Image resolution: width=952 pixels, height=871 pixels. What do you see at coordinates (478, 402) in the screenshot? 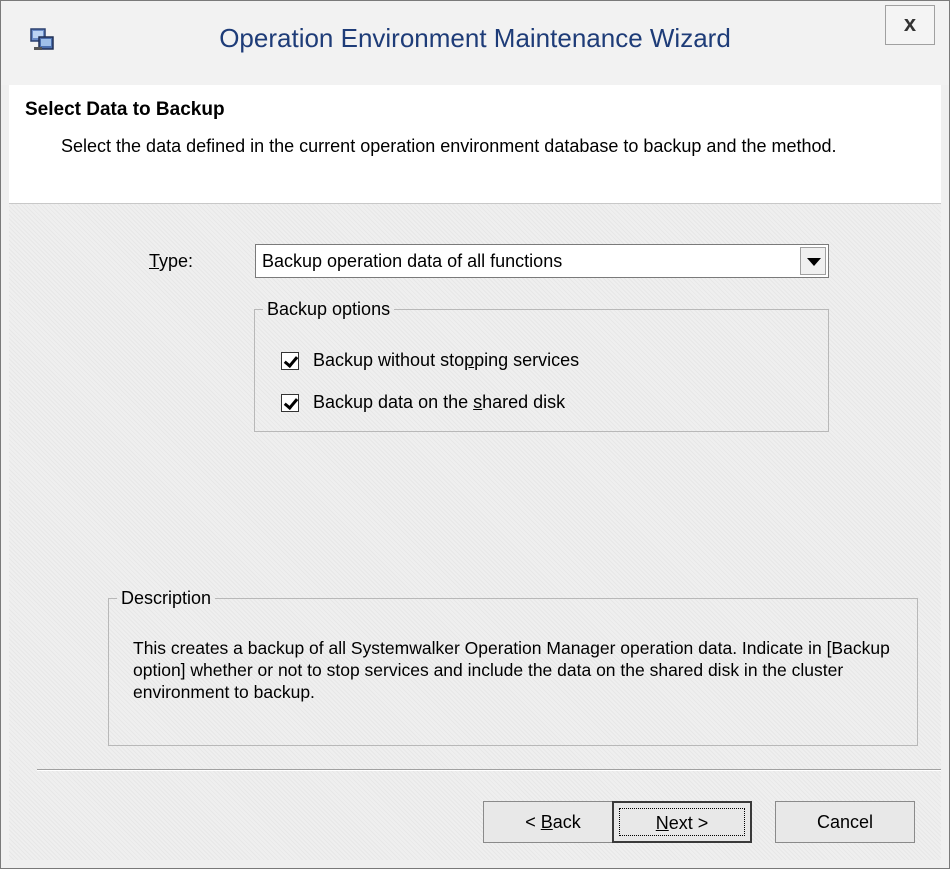
I see `checkbox-label-accel: s` at bounding box center [478, 402].